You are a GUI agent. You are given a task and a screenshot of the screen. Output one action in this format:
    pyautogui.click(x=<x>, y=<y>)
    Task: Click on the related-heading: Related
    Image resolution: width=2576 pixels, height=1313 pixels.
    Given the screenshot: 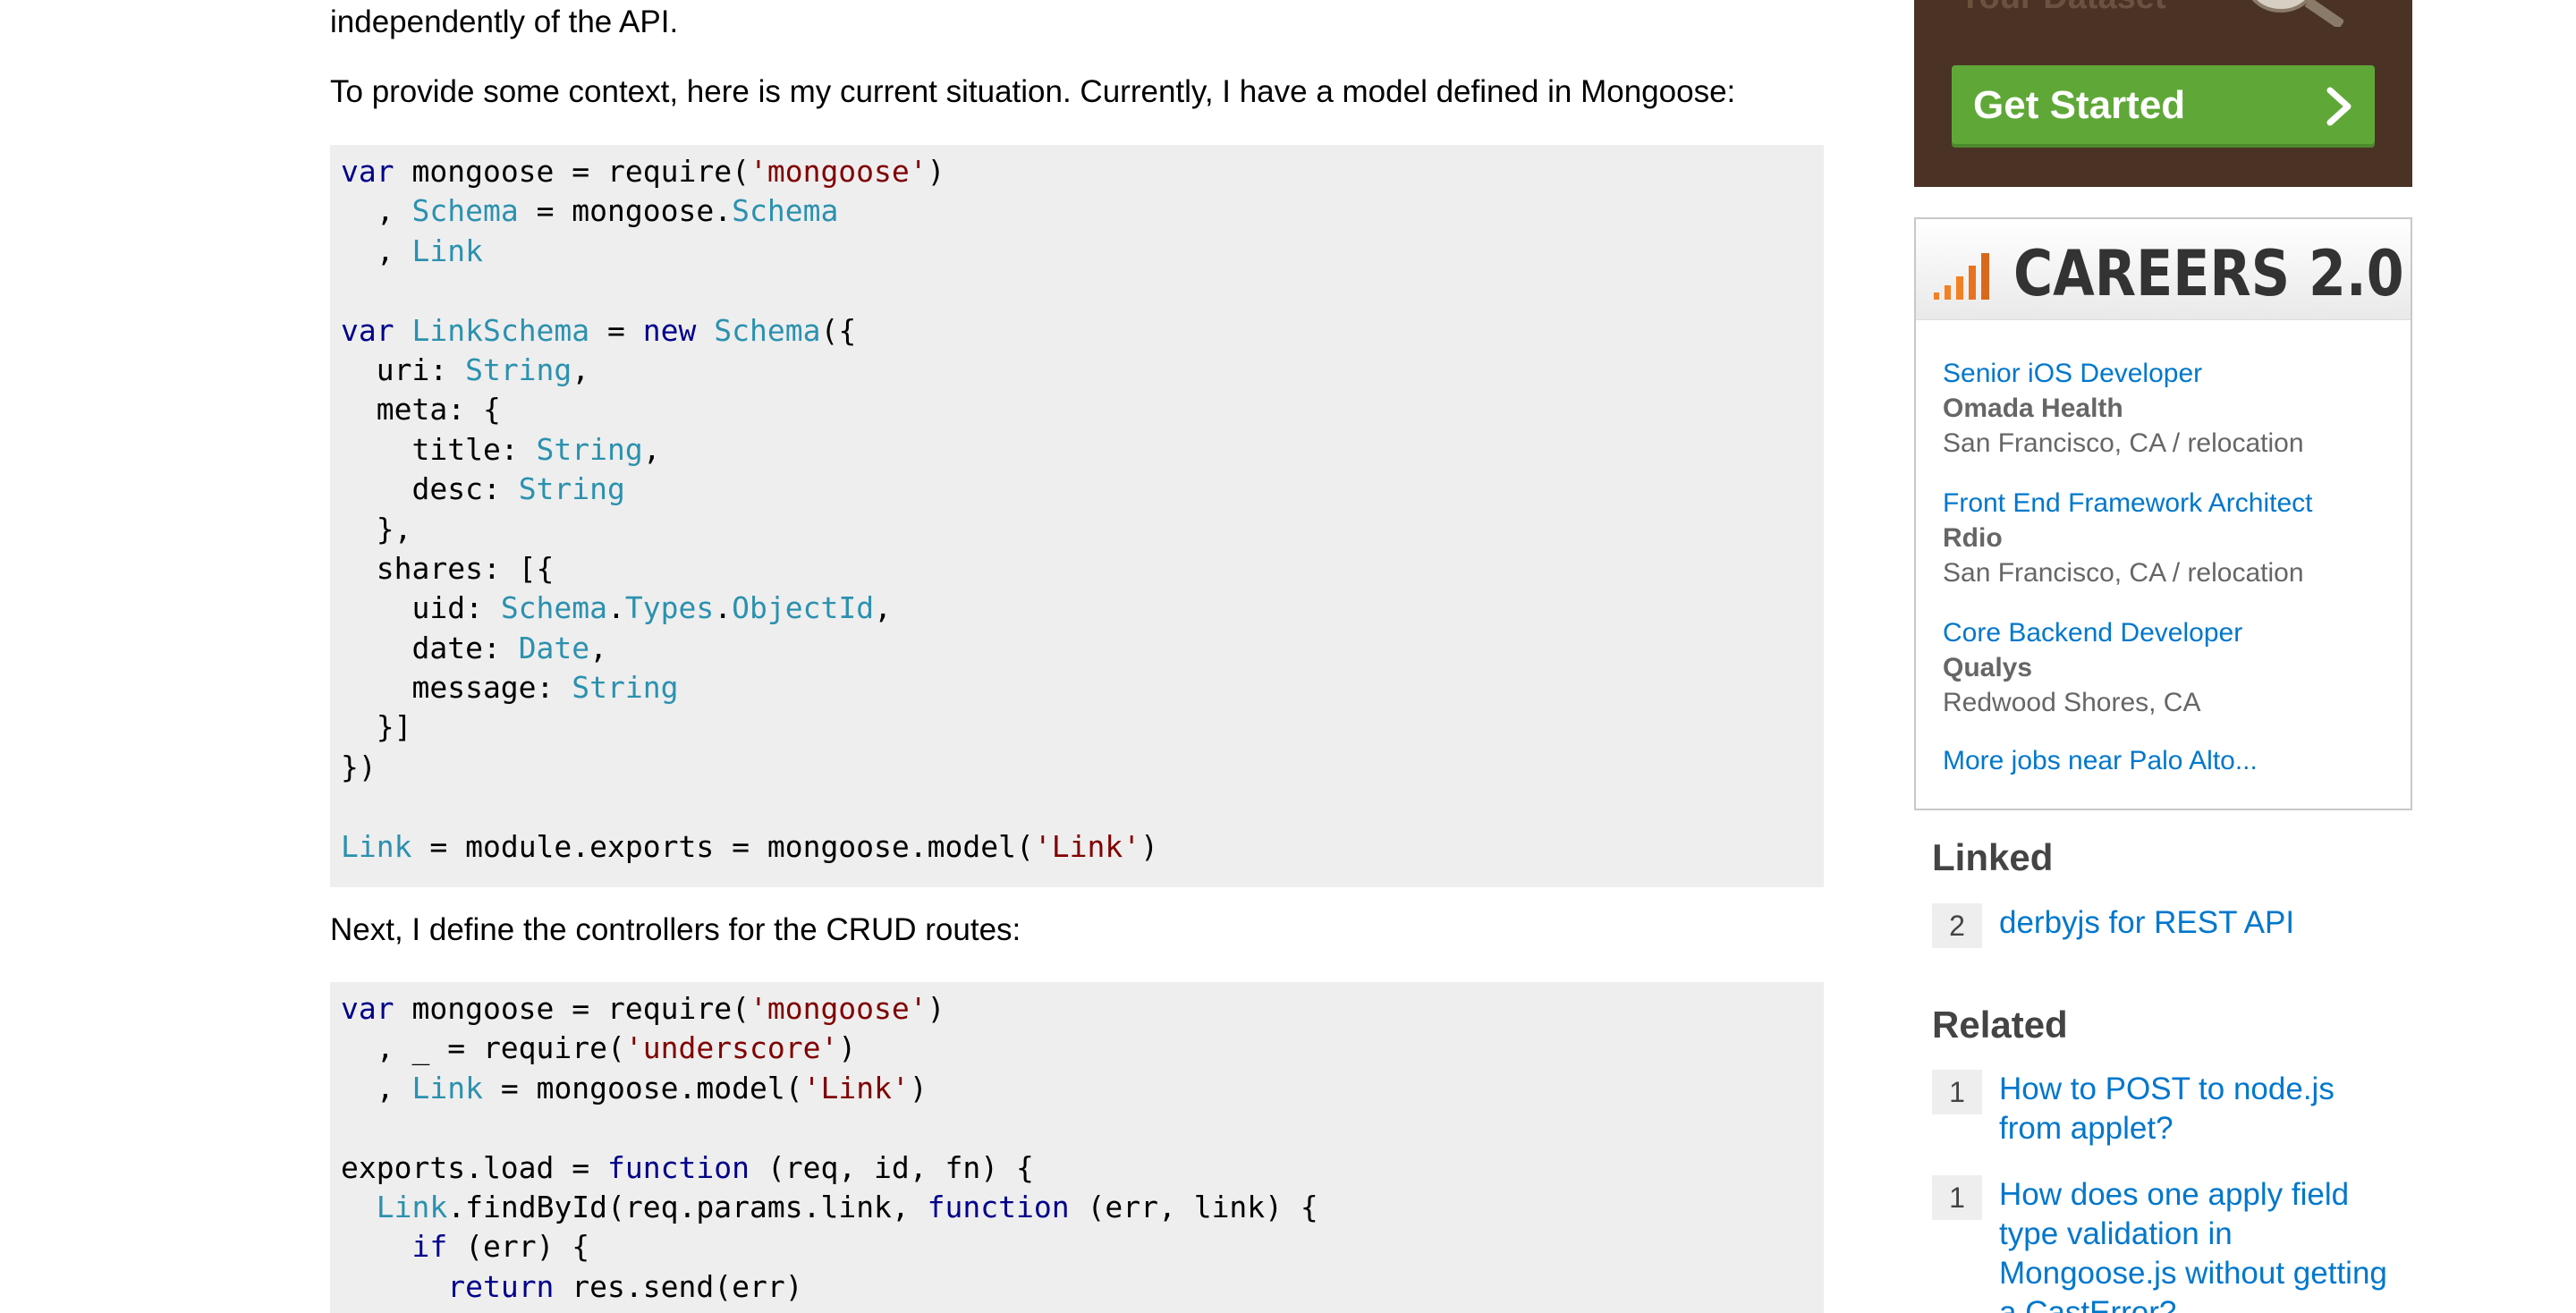 What is the action you would take?
    pyautogui.click(x=2000, y=1025)
    